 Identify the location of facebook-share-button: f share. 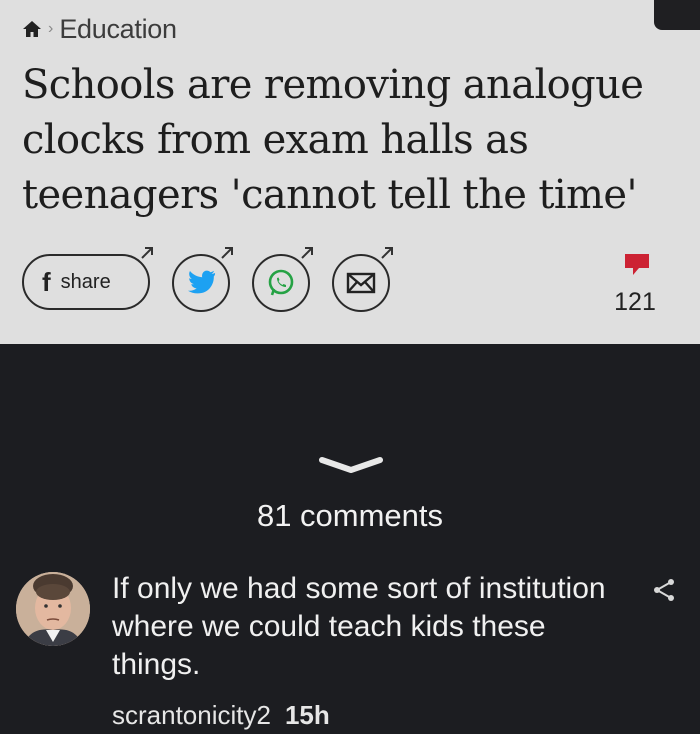
(86, 282).